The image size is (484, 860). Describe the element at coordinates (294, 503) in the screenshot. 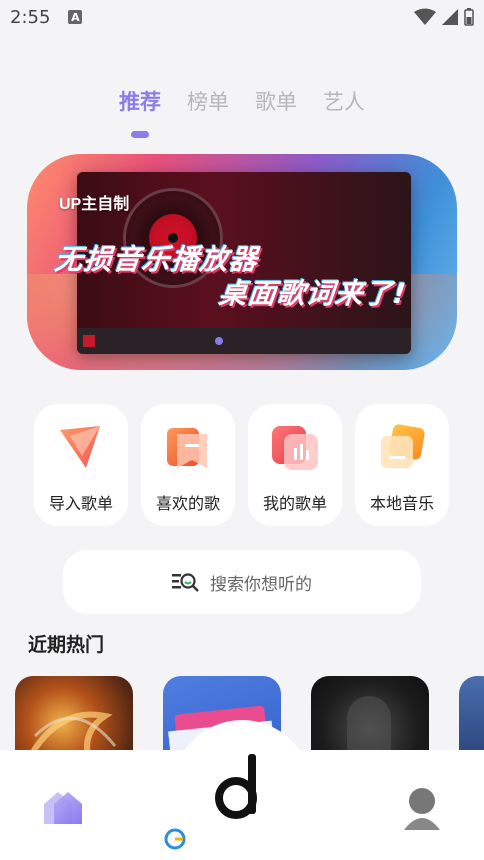

I see `shortcut-label: 我的歌单` at that location.